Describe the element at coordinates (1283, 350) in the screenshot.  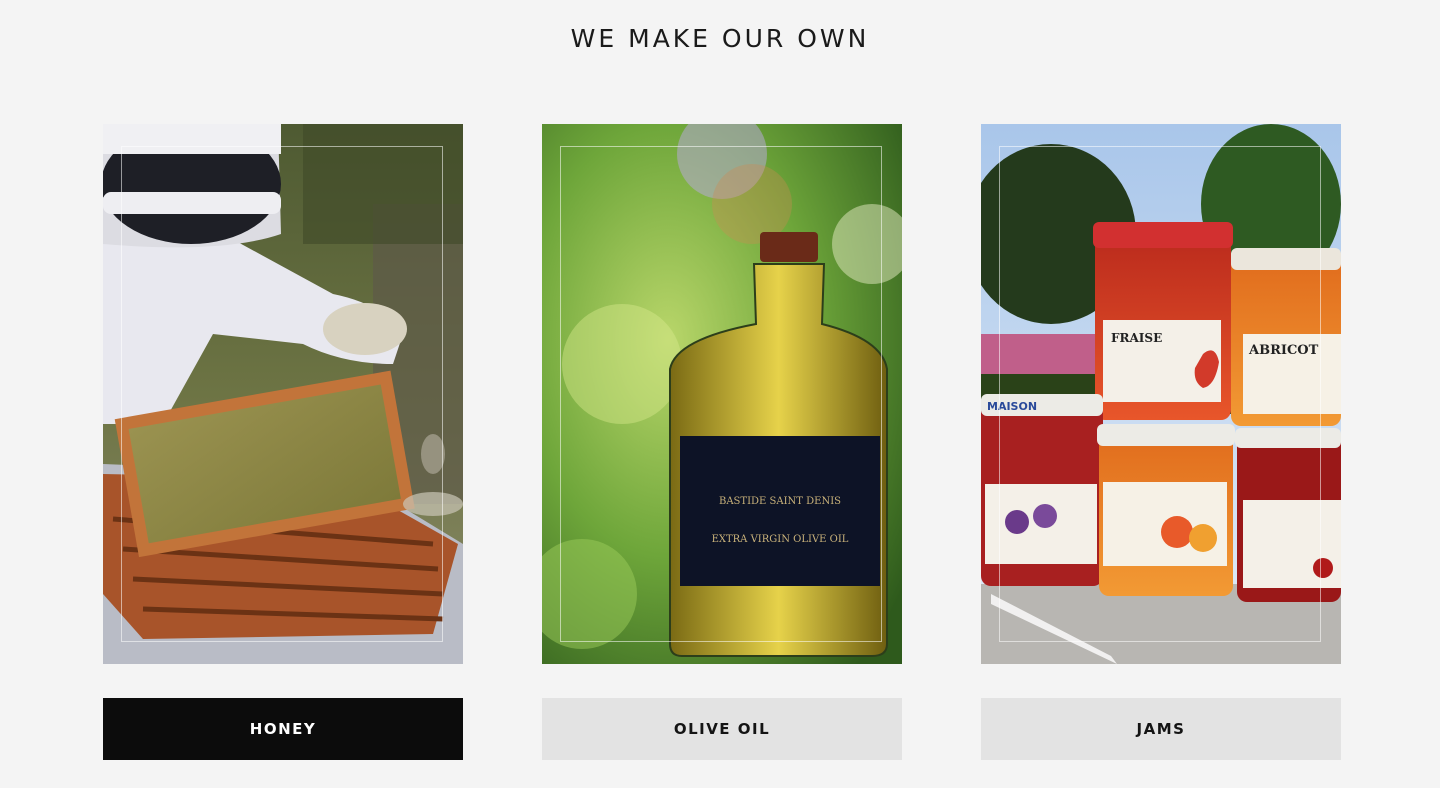
I see `jar-label-apricot: ABRICOT` at that location.